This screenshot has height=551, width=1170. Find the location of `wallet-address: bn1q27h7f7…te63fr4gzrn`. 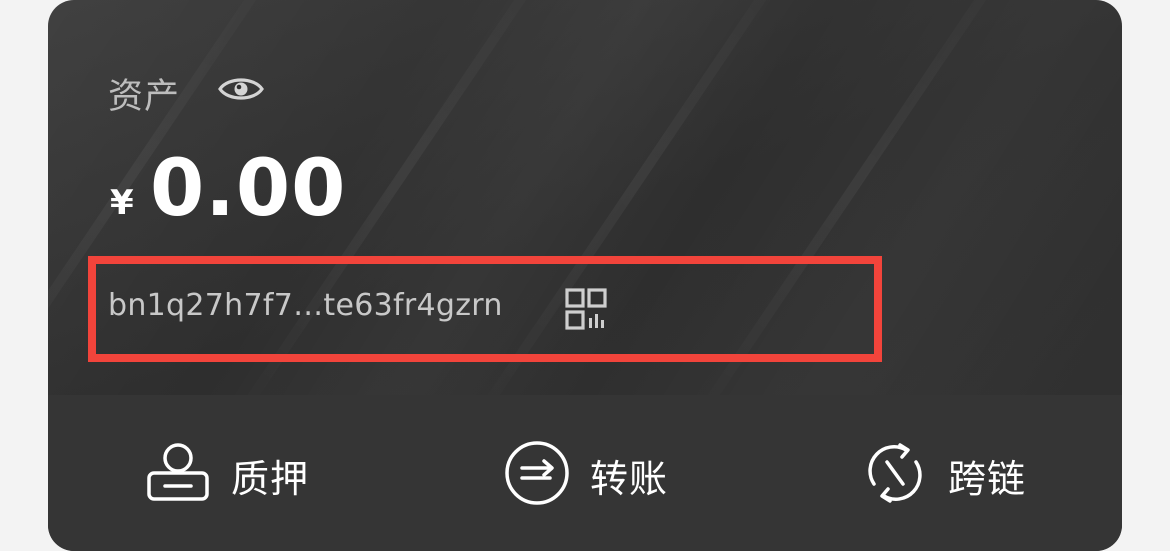

wallet-address: bn1q27h7f7…te63fr4gzrn is located at coordinates (305, 305).